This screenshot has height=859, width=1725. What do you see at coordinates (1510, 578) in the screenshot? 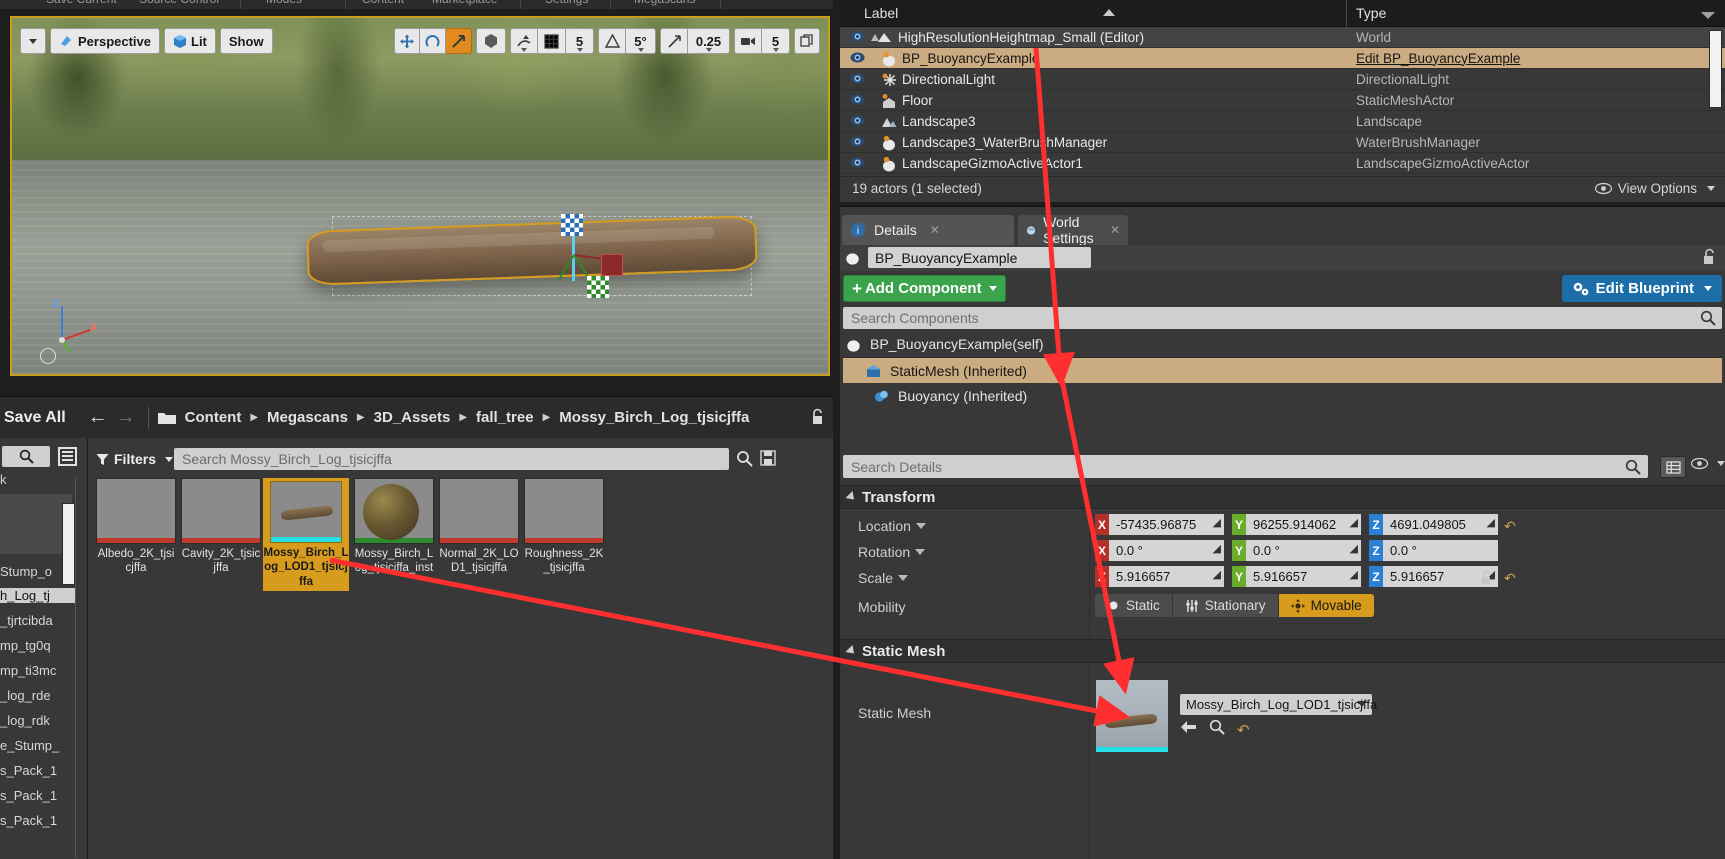
I see `reset-scale-icon: ↶` at bounding box center [1510, 578].